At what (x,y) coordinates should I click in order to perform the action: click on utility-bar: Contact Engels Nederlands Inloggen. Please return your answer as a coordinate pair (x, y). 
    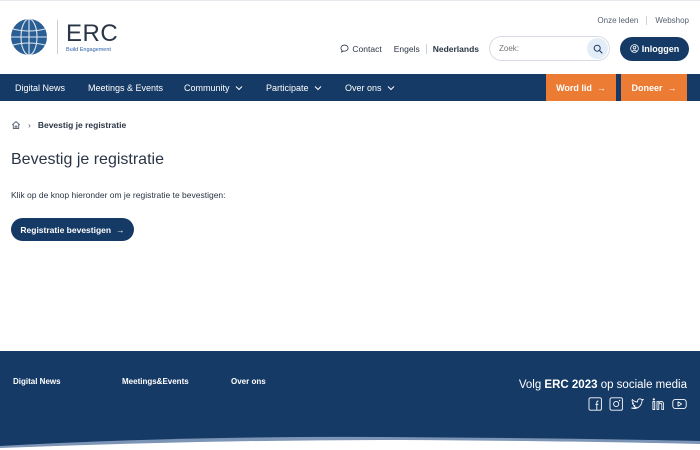
    Looking at the image, I should click on (514, 48).